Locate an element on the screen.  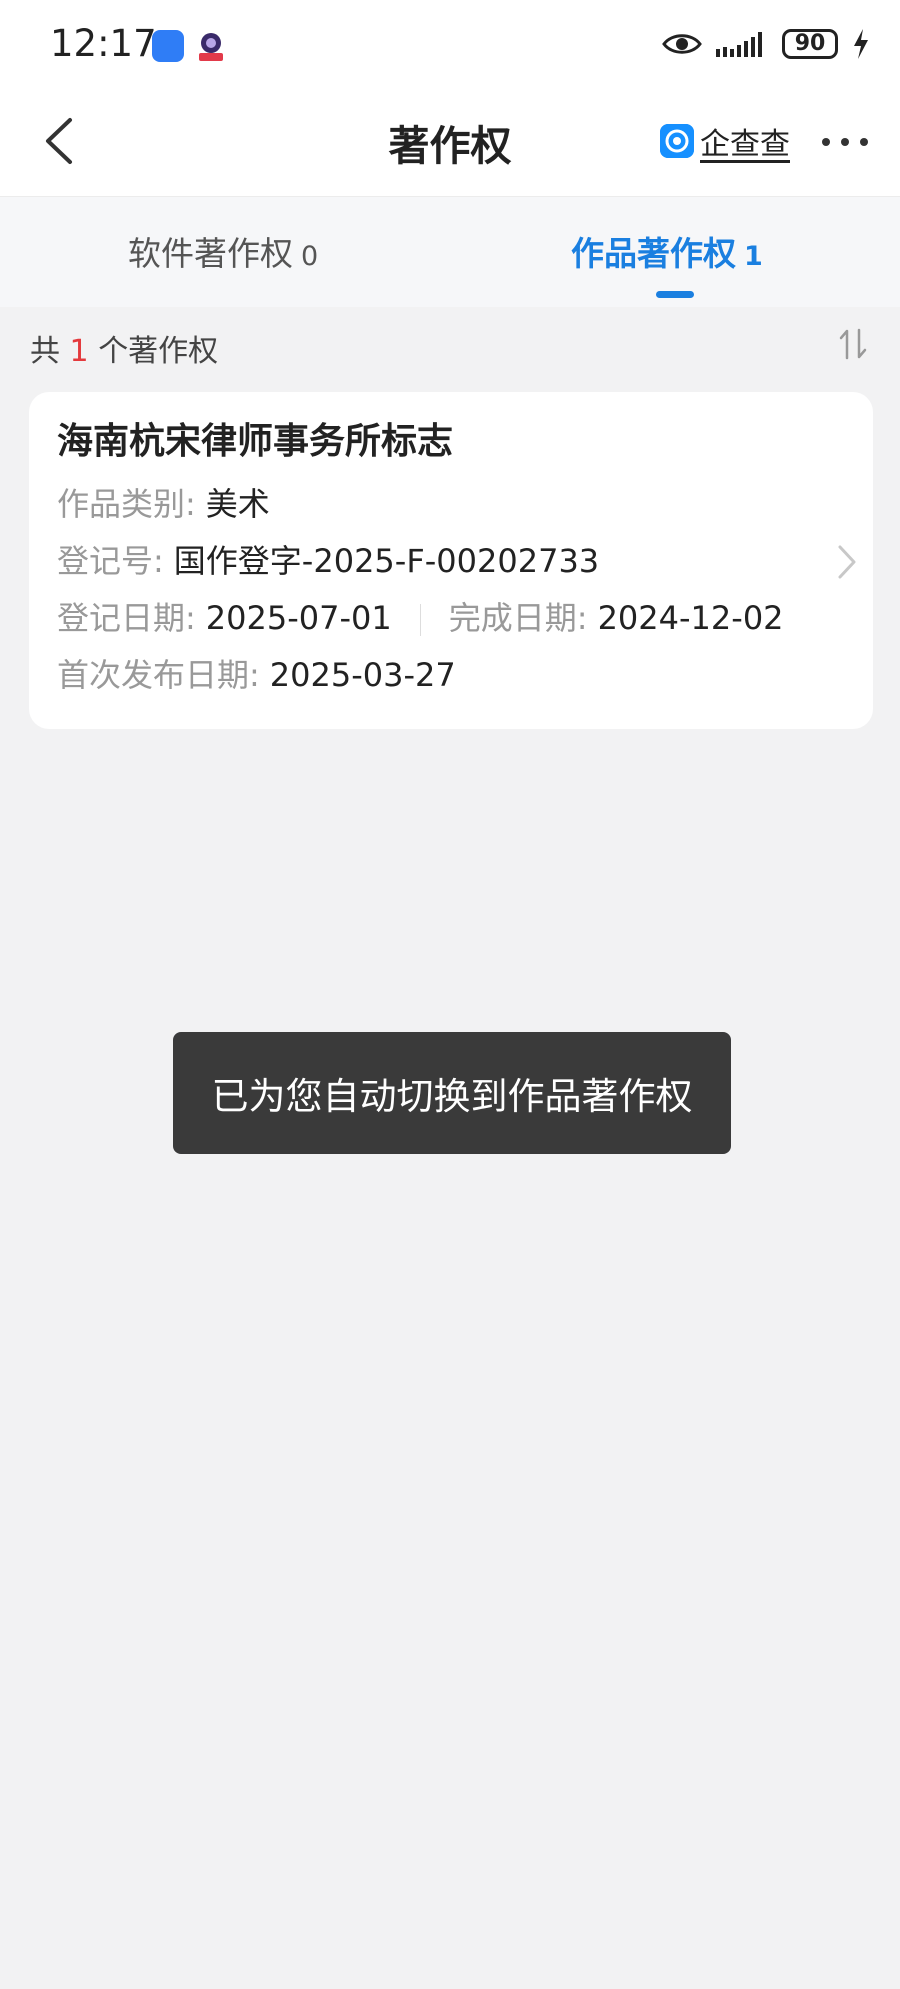
publish-date-value: 2025-03-27 is located at coordinates (362, 675).